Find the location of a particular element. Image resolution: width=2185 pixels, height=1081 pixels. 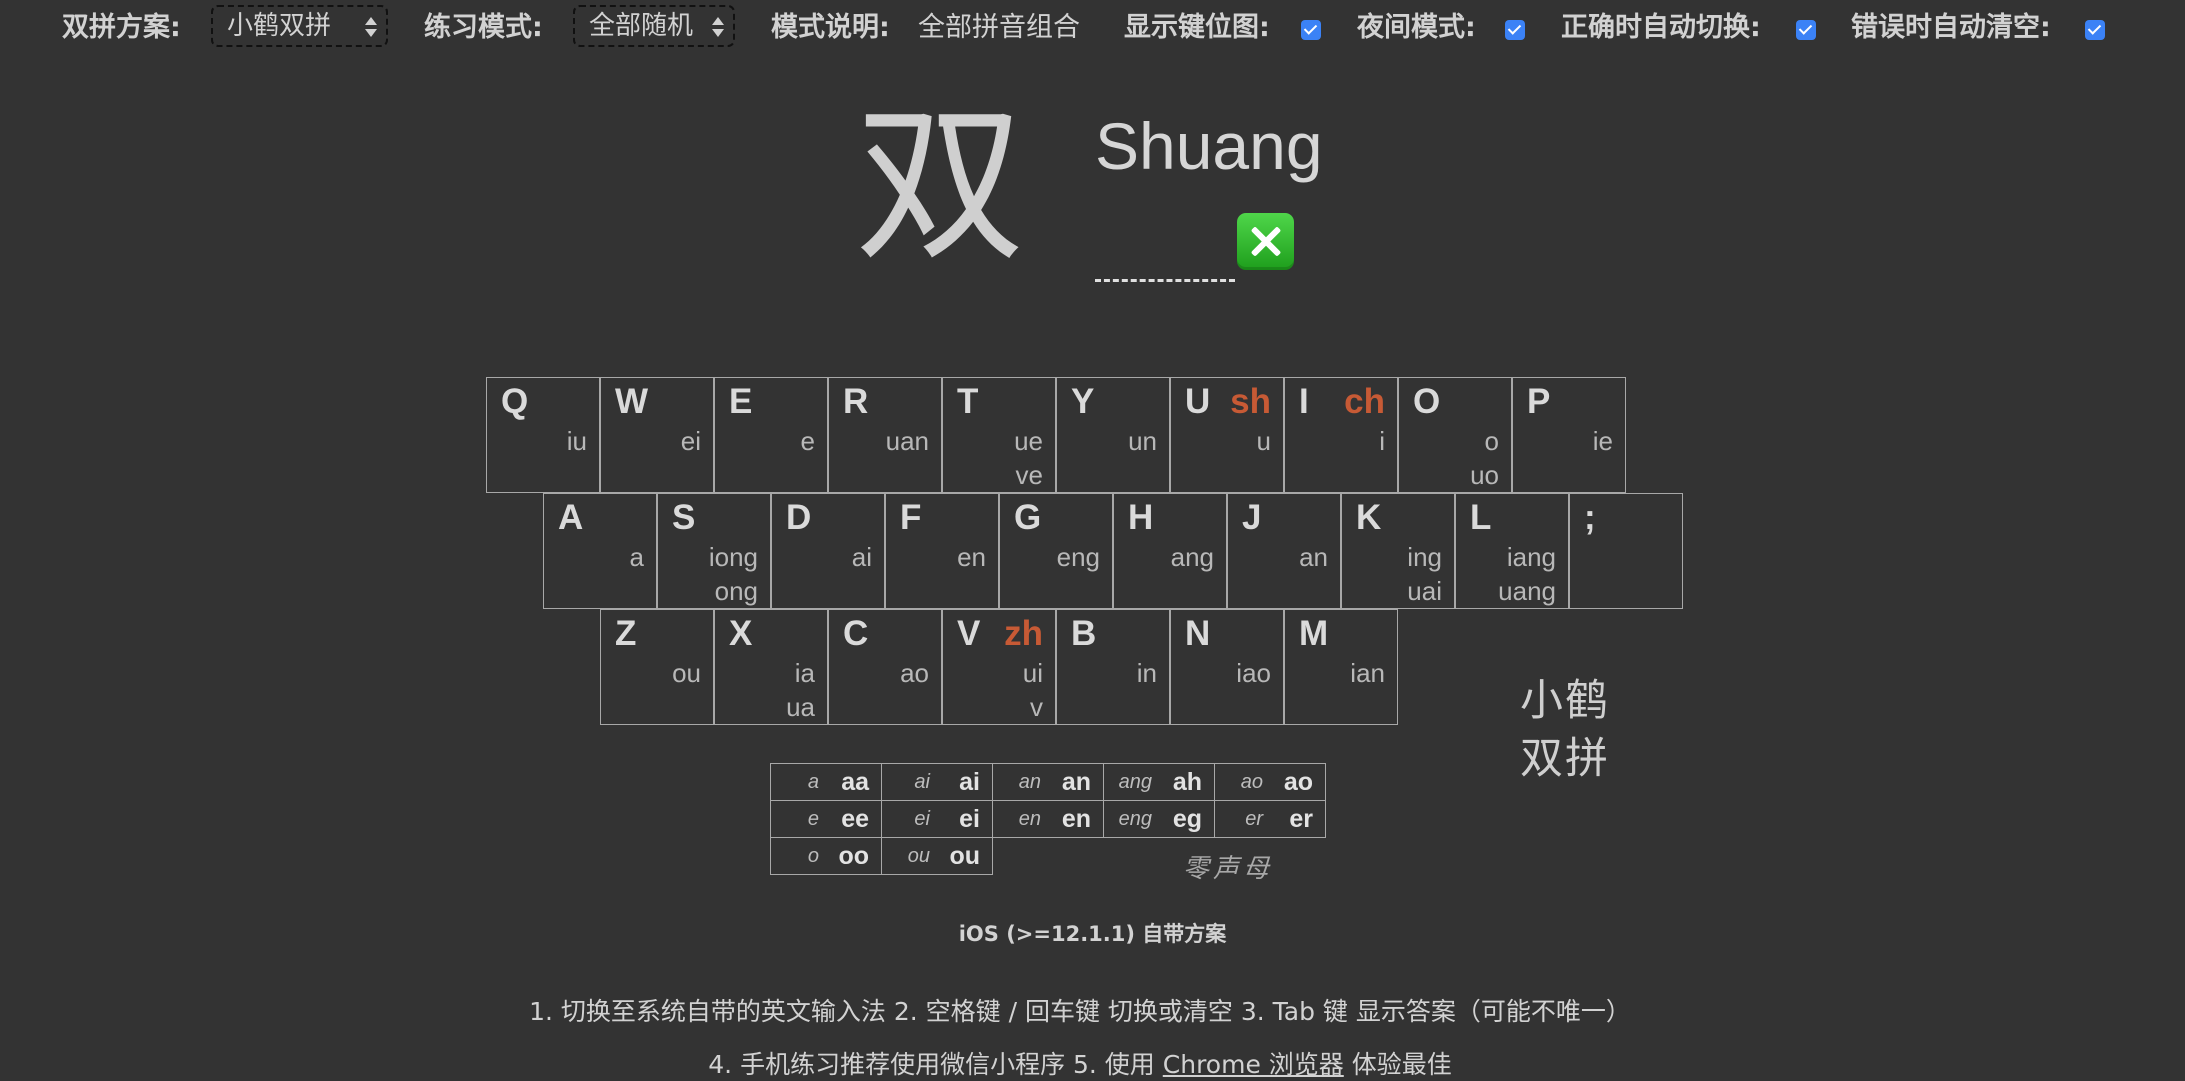

auto-clear-label: 错误时自动清空: is located at coordinates (1951, 27).